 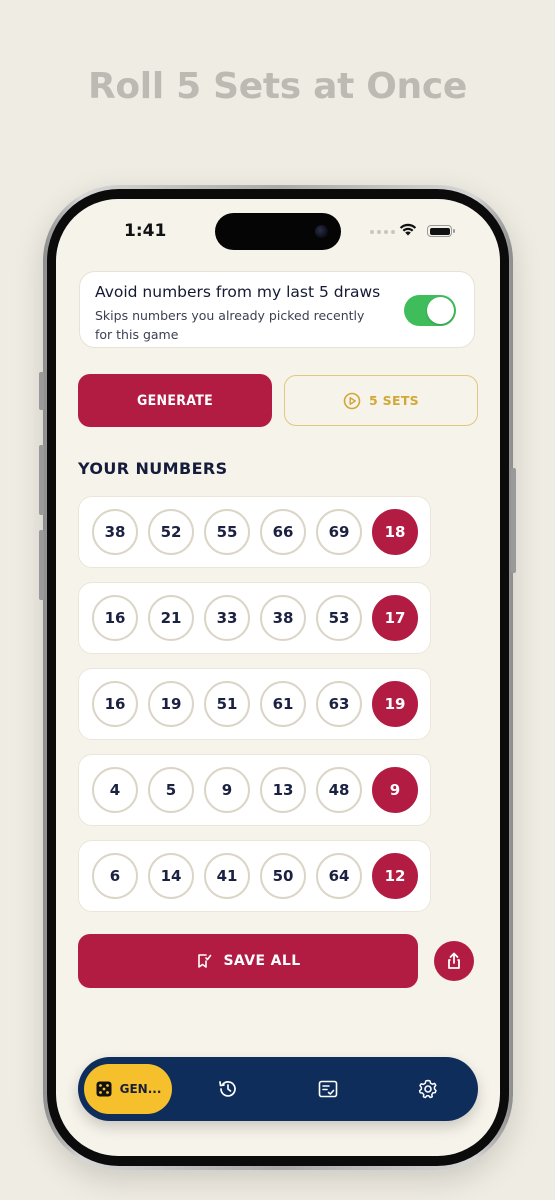 What do you see at coordinates (321, 231) in the screenshot?
I see `camera-icon` at bounding box center [321, 231].